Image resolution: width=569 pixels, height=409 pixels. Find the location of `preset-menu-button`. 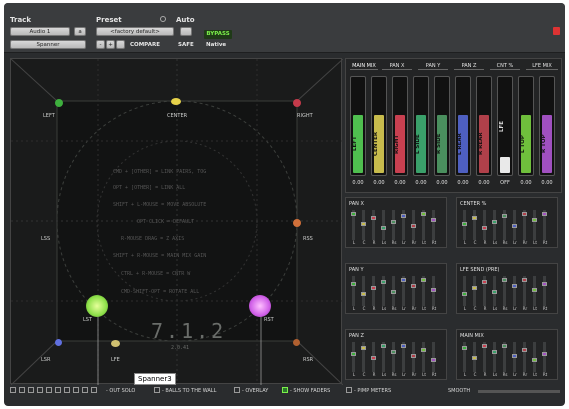

preset-menu-button is located at coordinates (120, 44).